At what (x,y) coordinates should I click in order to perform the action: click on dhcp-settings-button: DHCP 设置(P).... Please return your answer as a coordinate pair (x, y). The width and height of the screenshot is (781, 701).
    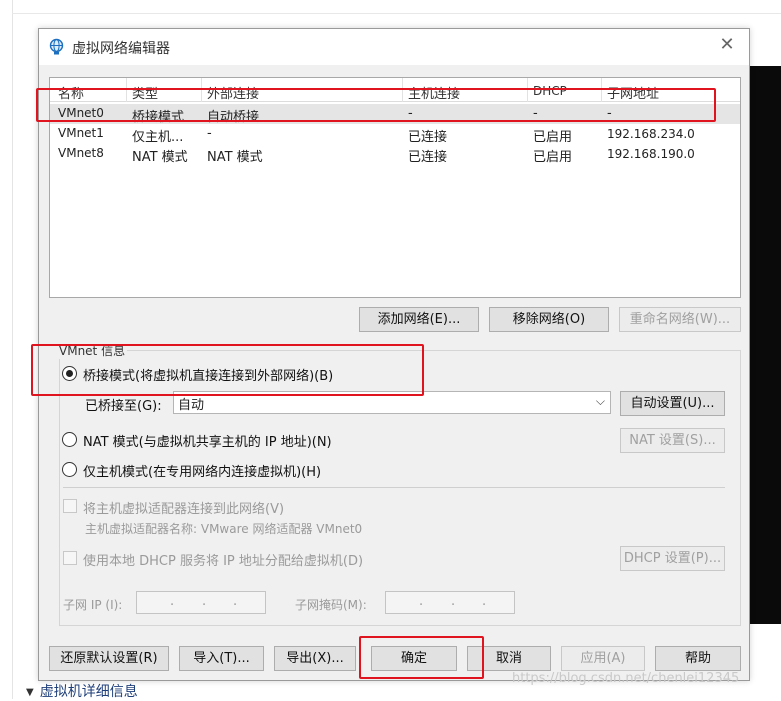
    Looking at the image, I should click on (672, 558).